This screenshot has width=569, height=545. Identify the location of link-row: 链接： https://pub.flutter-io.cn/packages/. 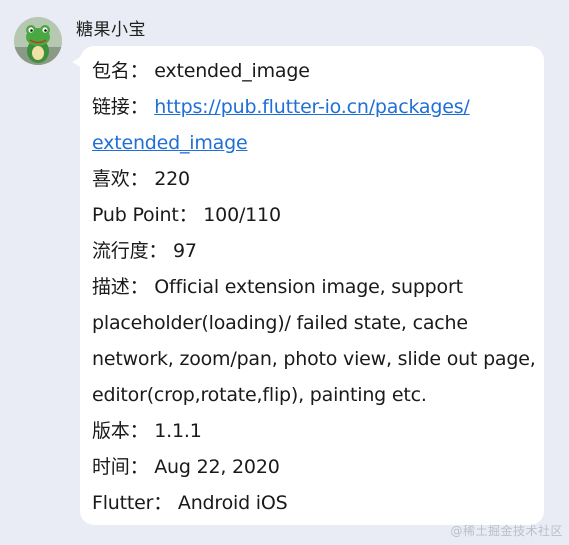
(316, 107).